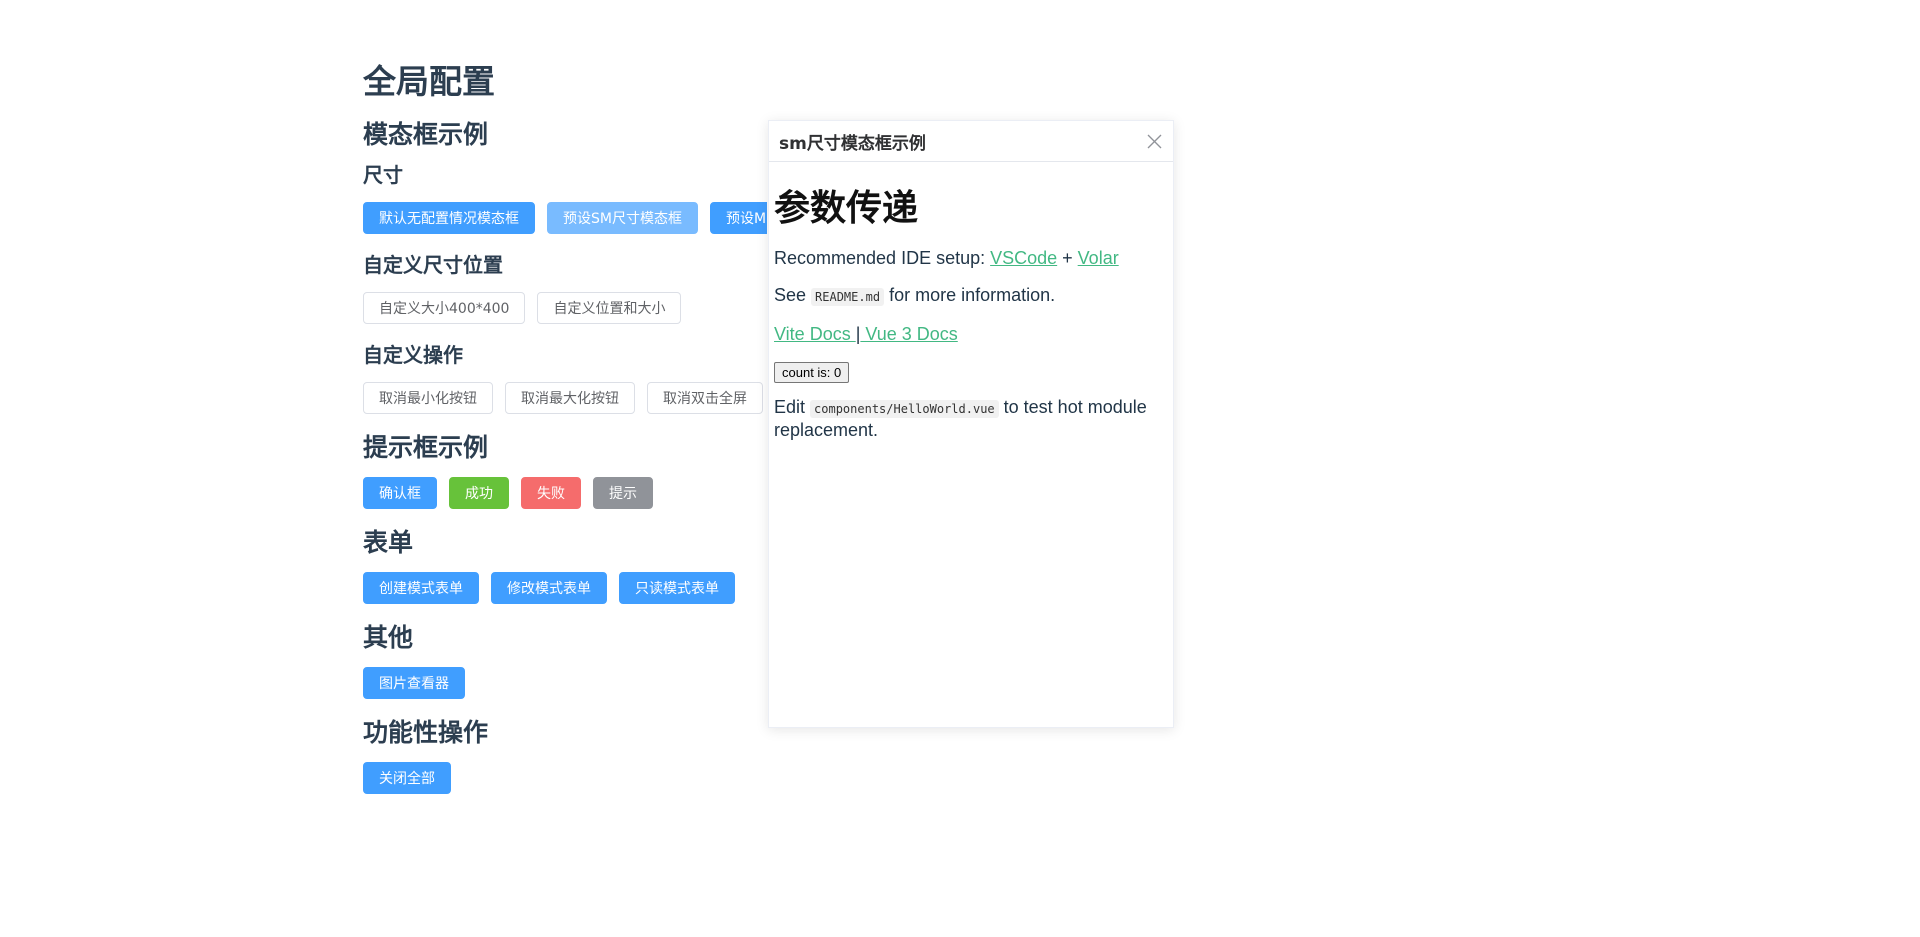 This screenshot has width=1920, height=937. Describe the element at coordinates (429, 81) in the screenshot. I see `page-title: 全局配置` at that location.